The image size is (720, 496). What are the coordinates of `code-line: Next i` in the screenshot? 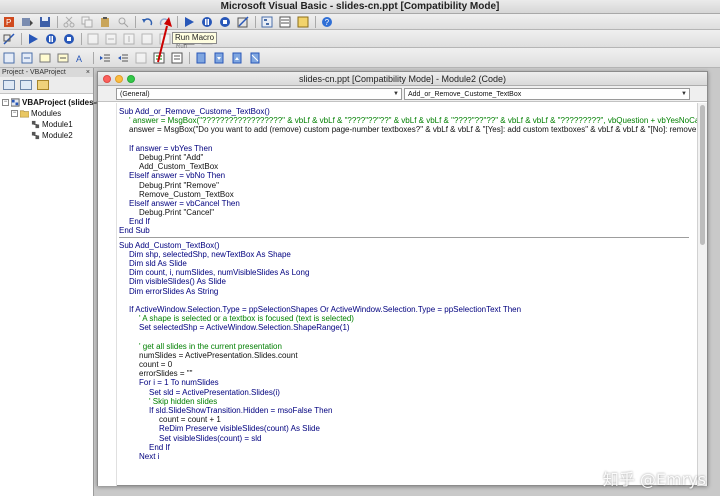 It's located at (408, 456).